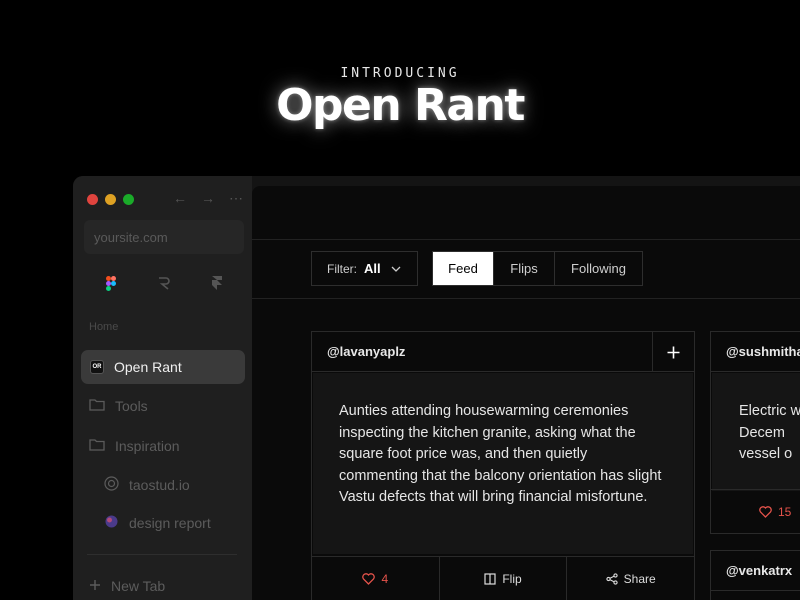  What do you see at coordinates (400, 105) in the screenshot?
I see `hero-title: Open Rant` at bounding box center [400, 105].